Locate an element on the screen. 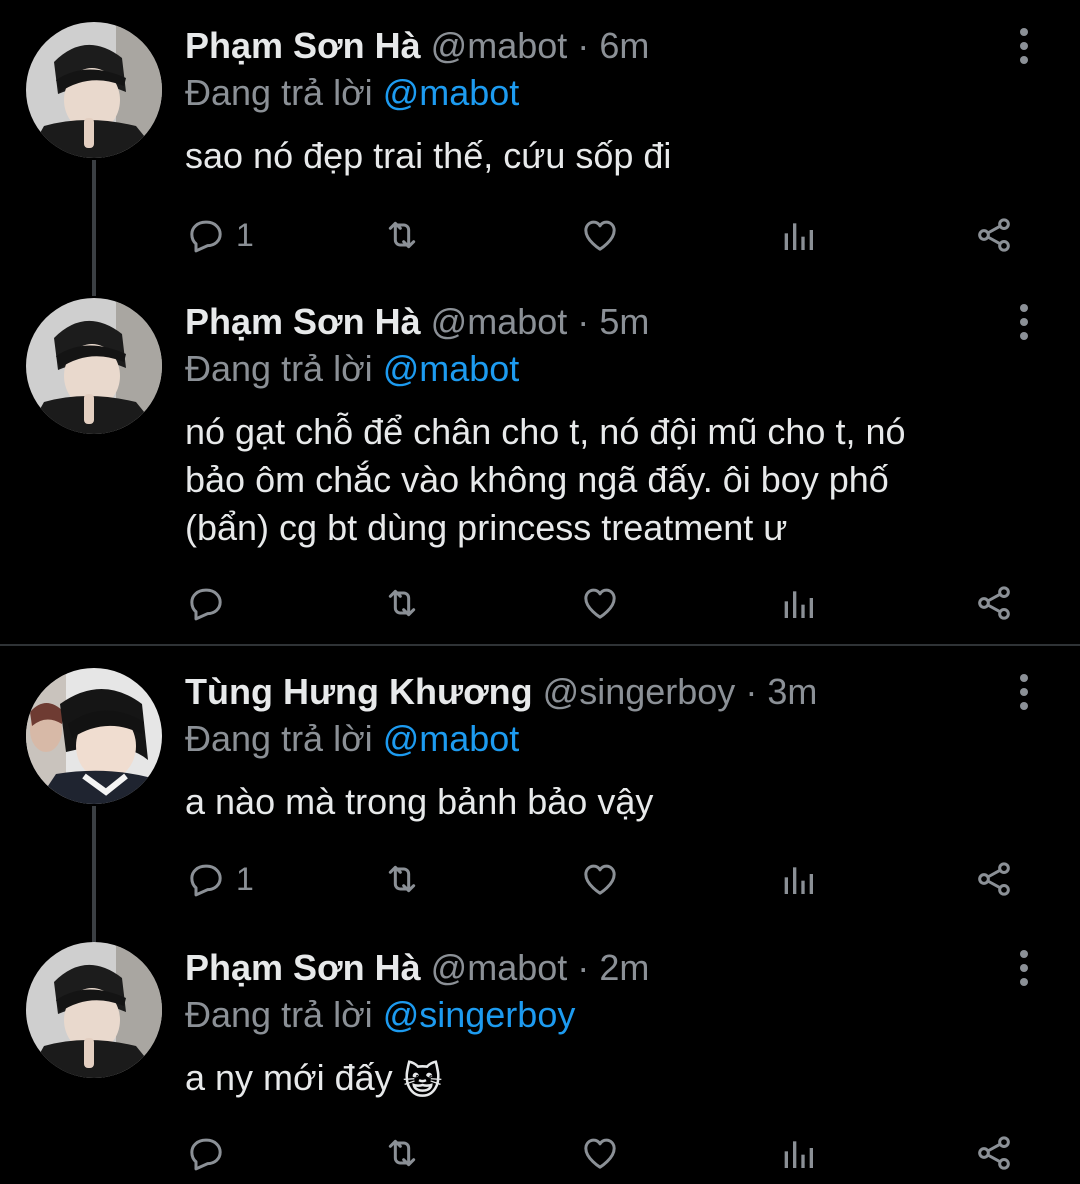 The image size is (1080, 1184). timestamp: 6m is located at coordinates (624, 45).